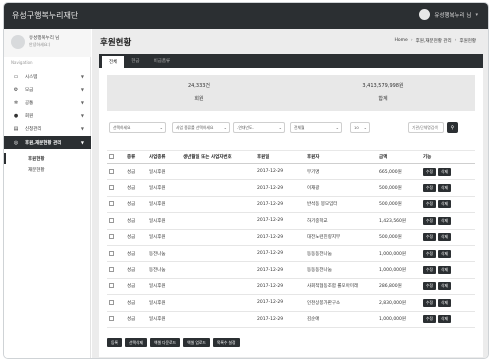 The width and height of the screenshot is (492, 362). What do you see at coordinates (162, 61) in the screenshot?
I see `tab-non-monetary: 비금품류` at bounding box center [162, 61].